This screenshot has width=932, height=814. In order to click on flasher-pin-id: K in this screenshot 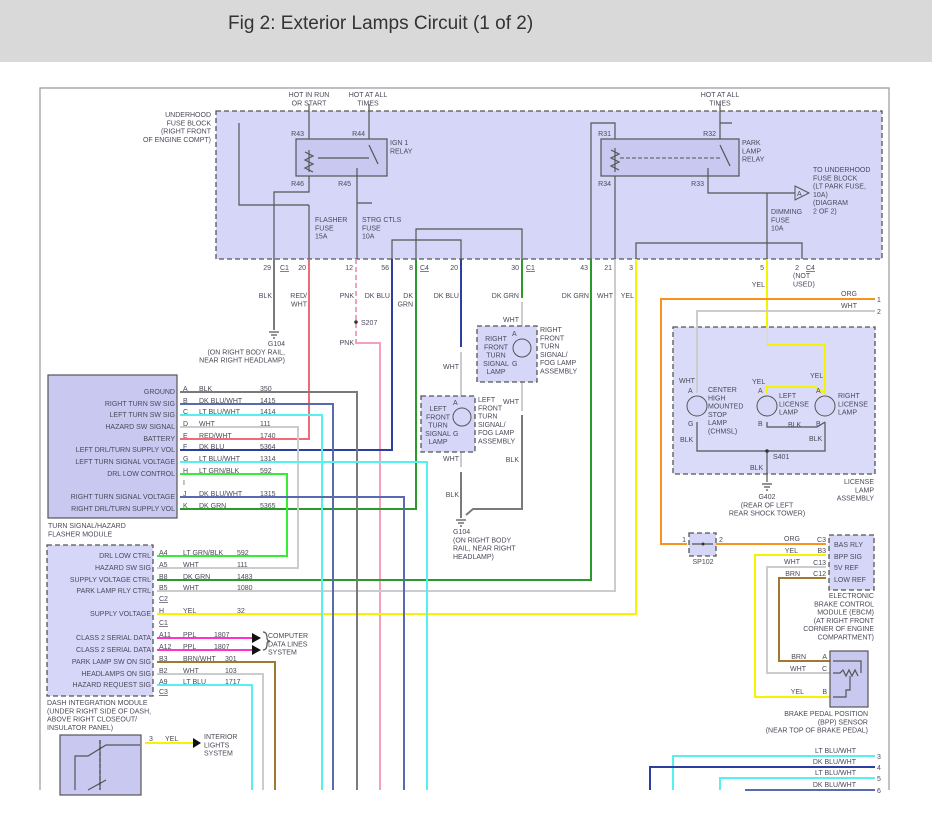, I will do `click(185, 506)`.